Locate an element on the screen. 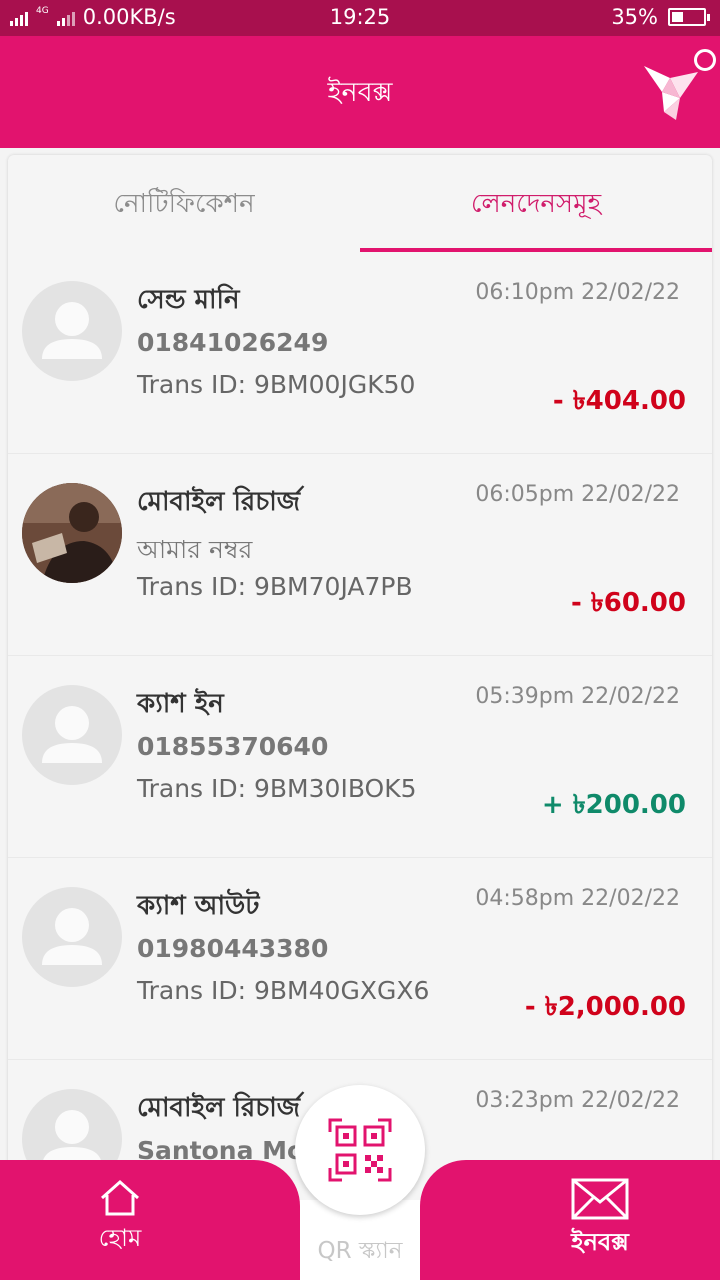  tab-bar: নোটিফিকেশন লেনদেনসমূহ is located at coordinates (360, 203).